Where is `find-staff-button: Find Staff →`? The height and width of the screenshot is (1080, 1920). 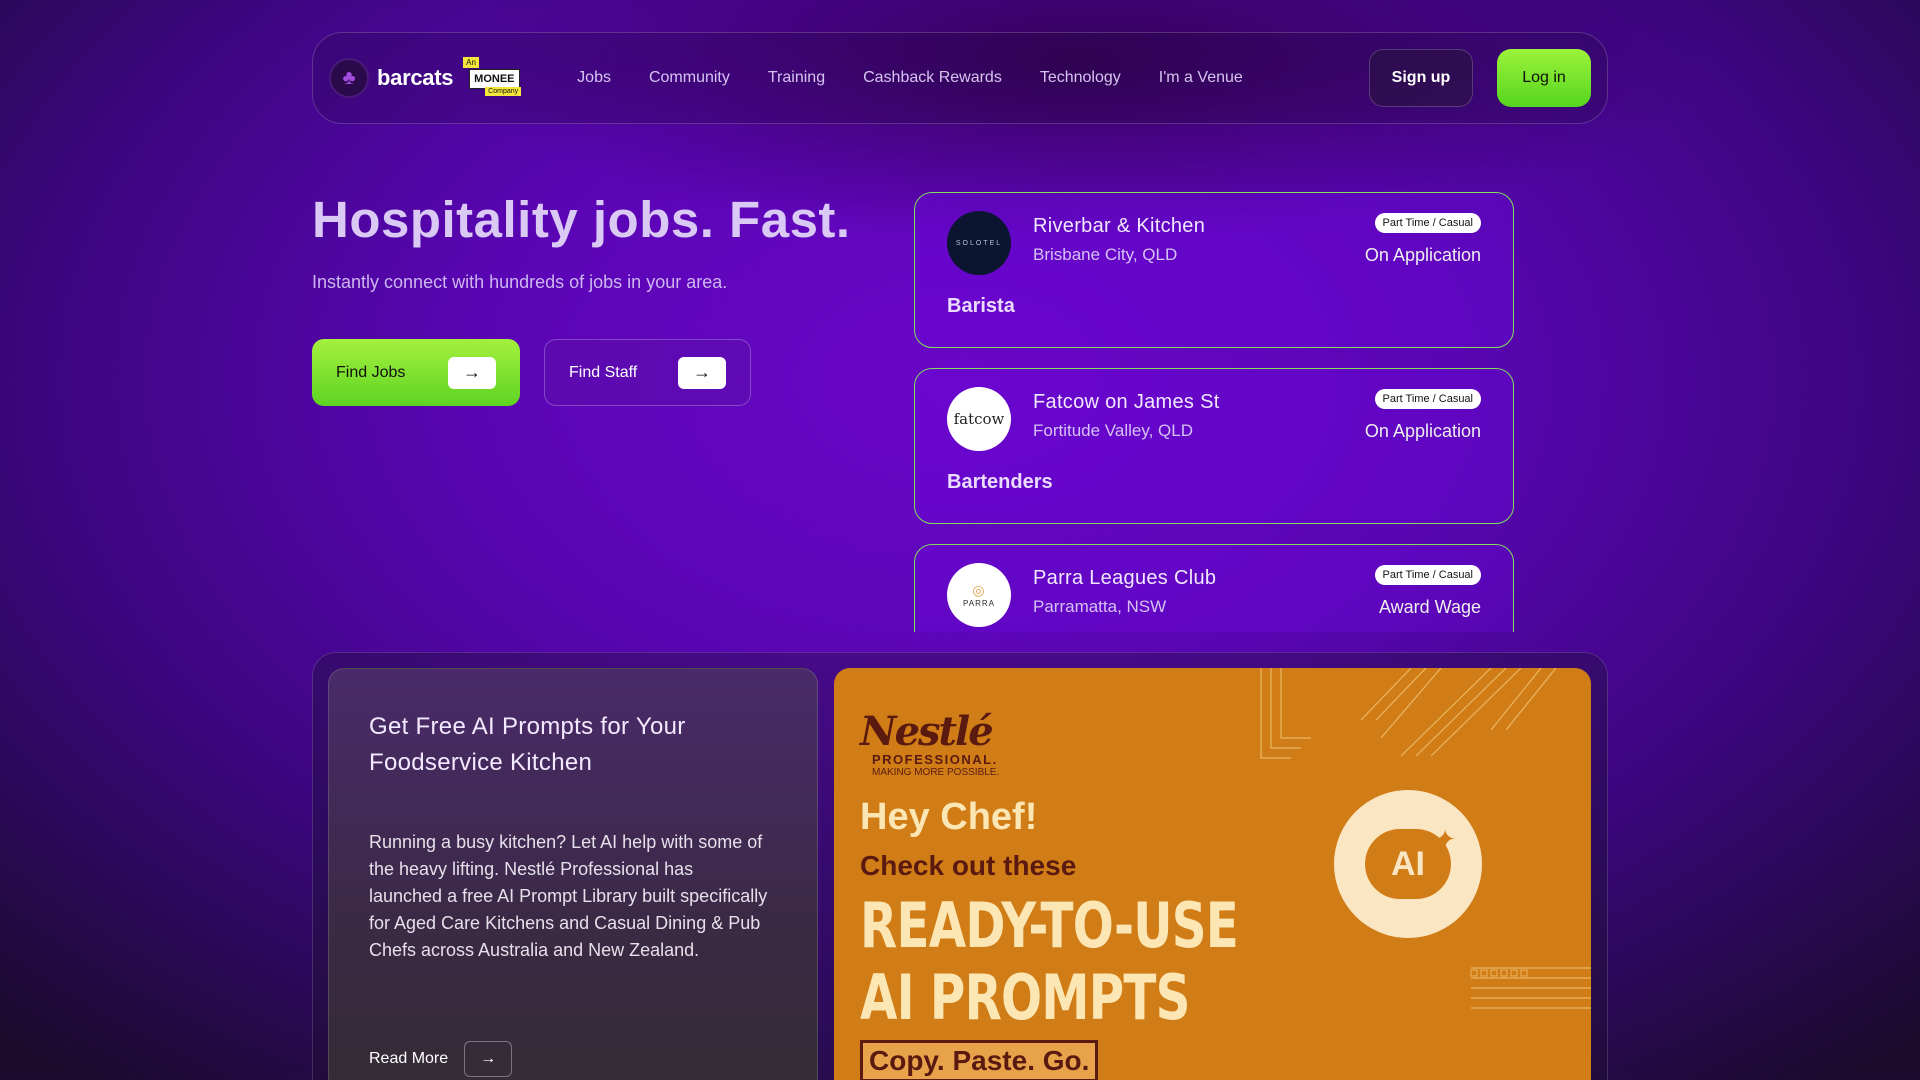 find-staff-button: Find Staff → is located at coordinates (647, 372).